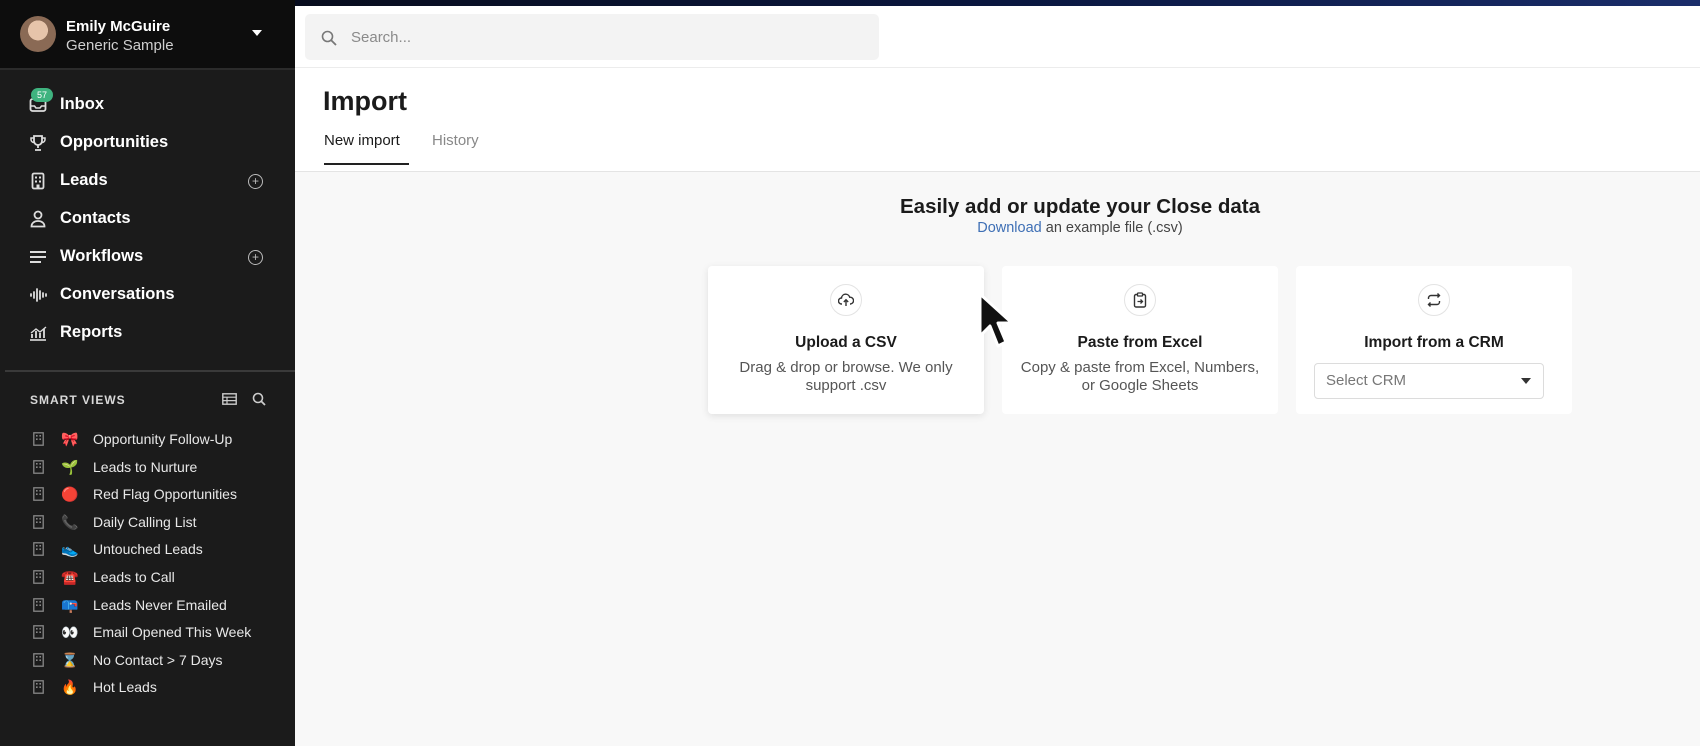 This screenshot has height=746, width=1700. I want to click on main-nav: 57 Inbox Opportunities Leads + Contacts, so click(147, 219).